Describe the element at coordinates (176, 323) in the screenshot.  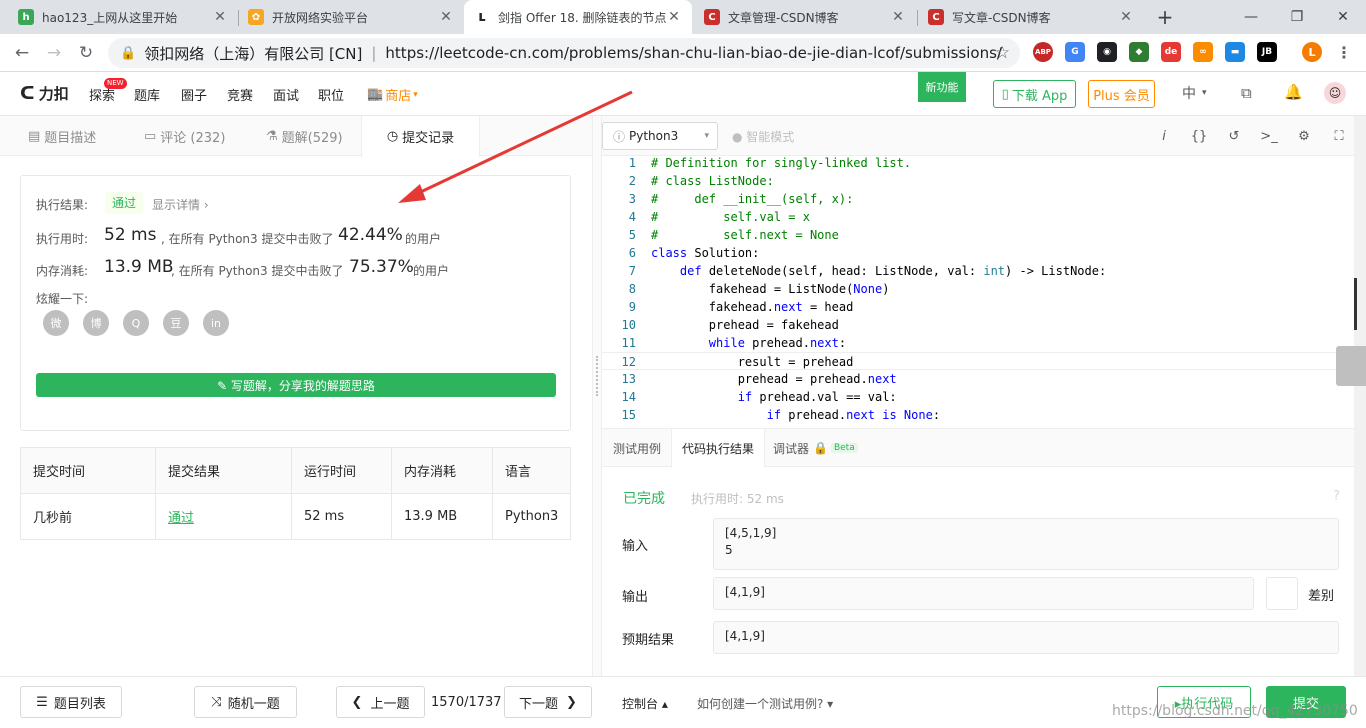
I see `douban-share-icon: 豆` at that location.